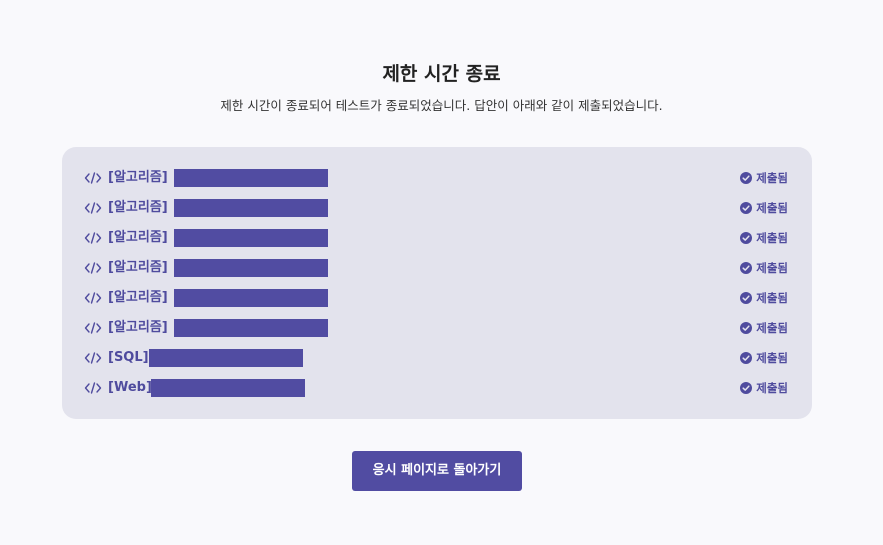 The image size is (883, 545). I want to click on submission-row: [Web] 제출됨, so click(437, 388).